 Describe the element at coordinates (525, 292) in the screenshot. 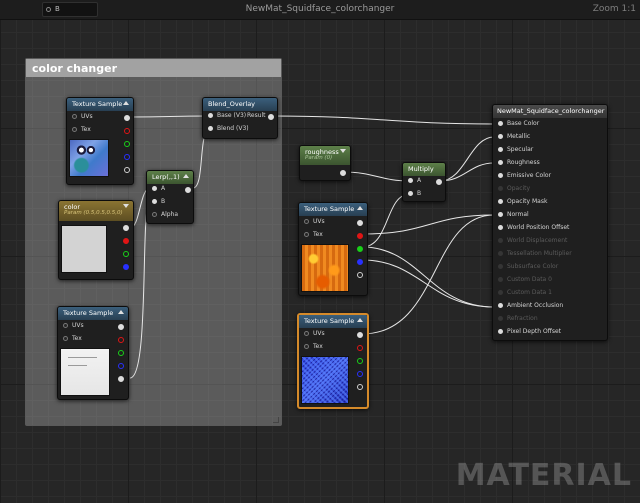

I see `material-input-custom-data-1: Custom Data 1` at that location.